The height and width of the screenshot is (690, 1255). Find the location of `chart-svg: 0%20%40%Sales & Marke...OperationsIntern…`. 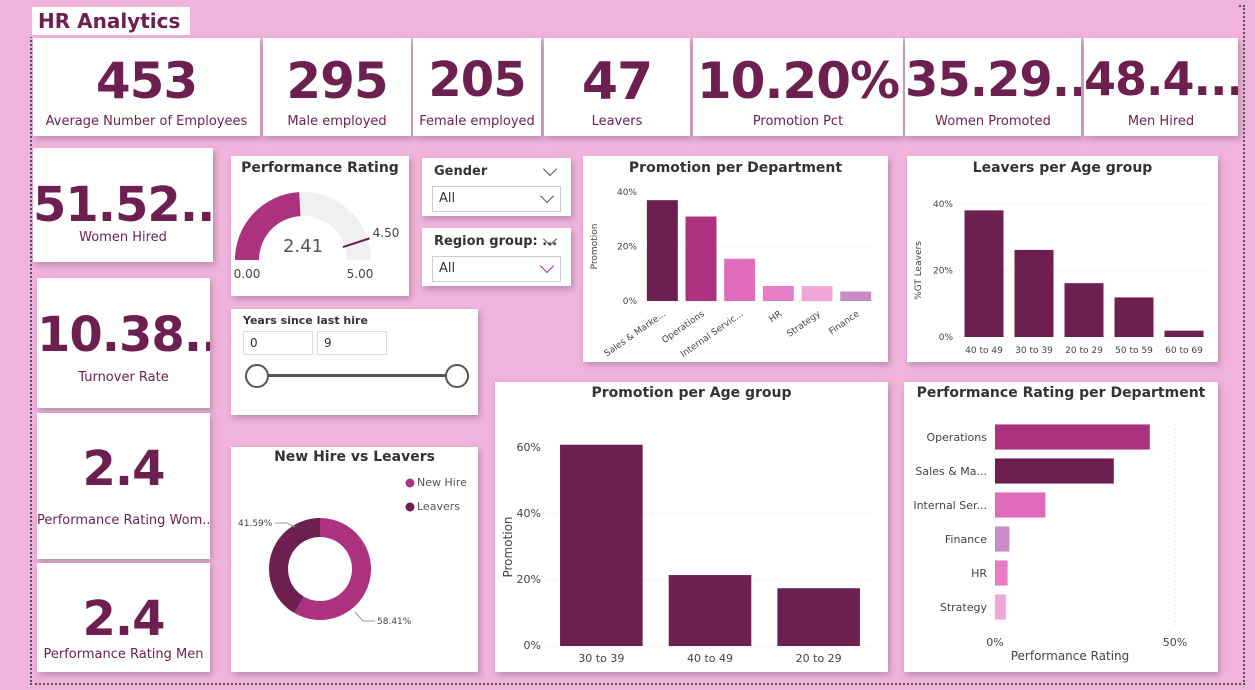

chart-svg: 0%20%40%Sales & Marke...OperationsIntern… is located at coordinates (732, 274).